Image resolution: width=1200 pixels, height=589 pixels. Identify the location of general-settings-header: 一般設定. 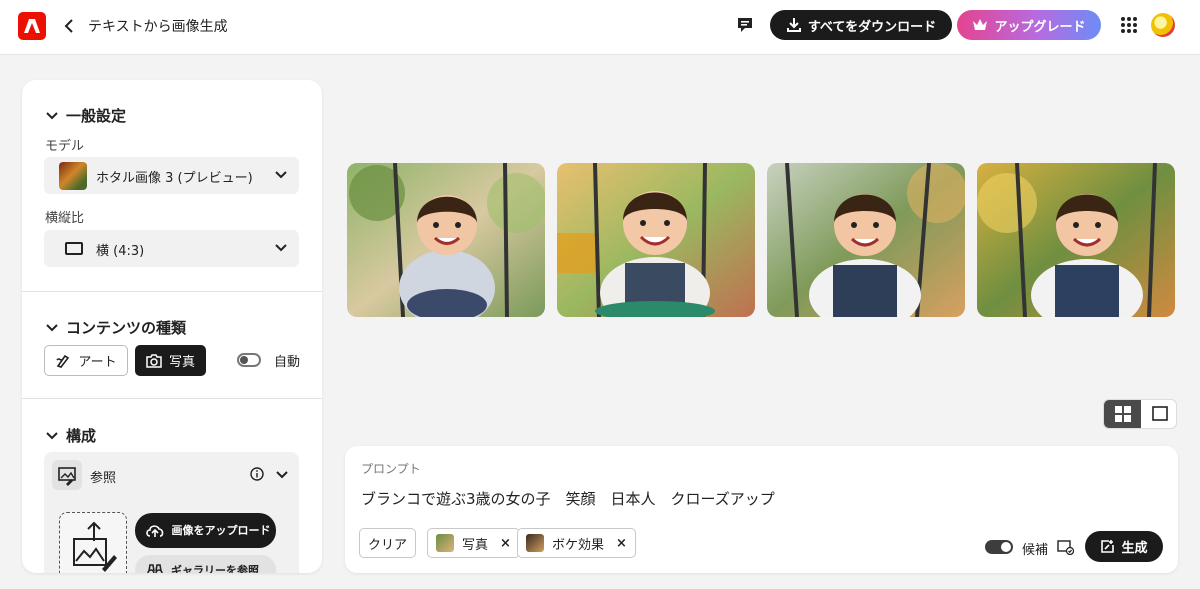
(86, 115).